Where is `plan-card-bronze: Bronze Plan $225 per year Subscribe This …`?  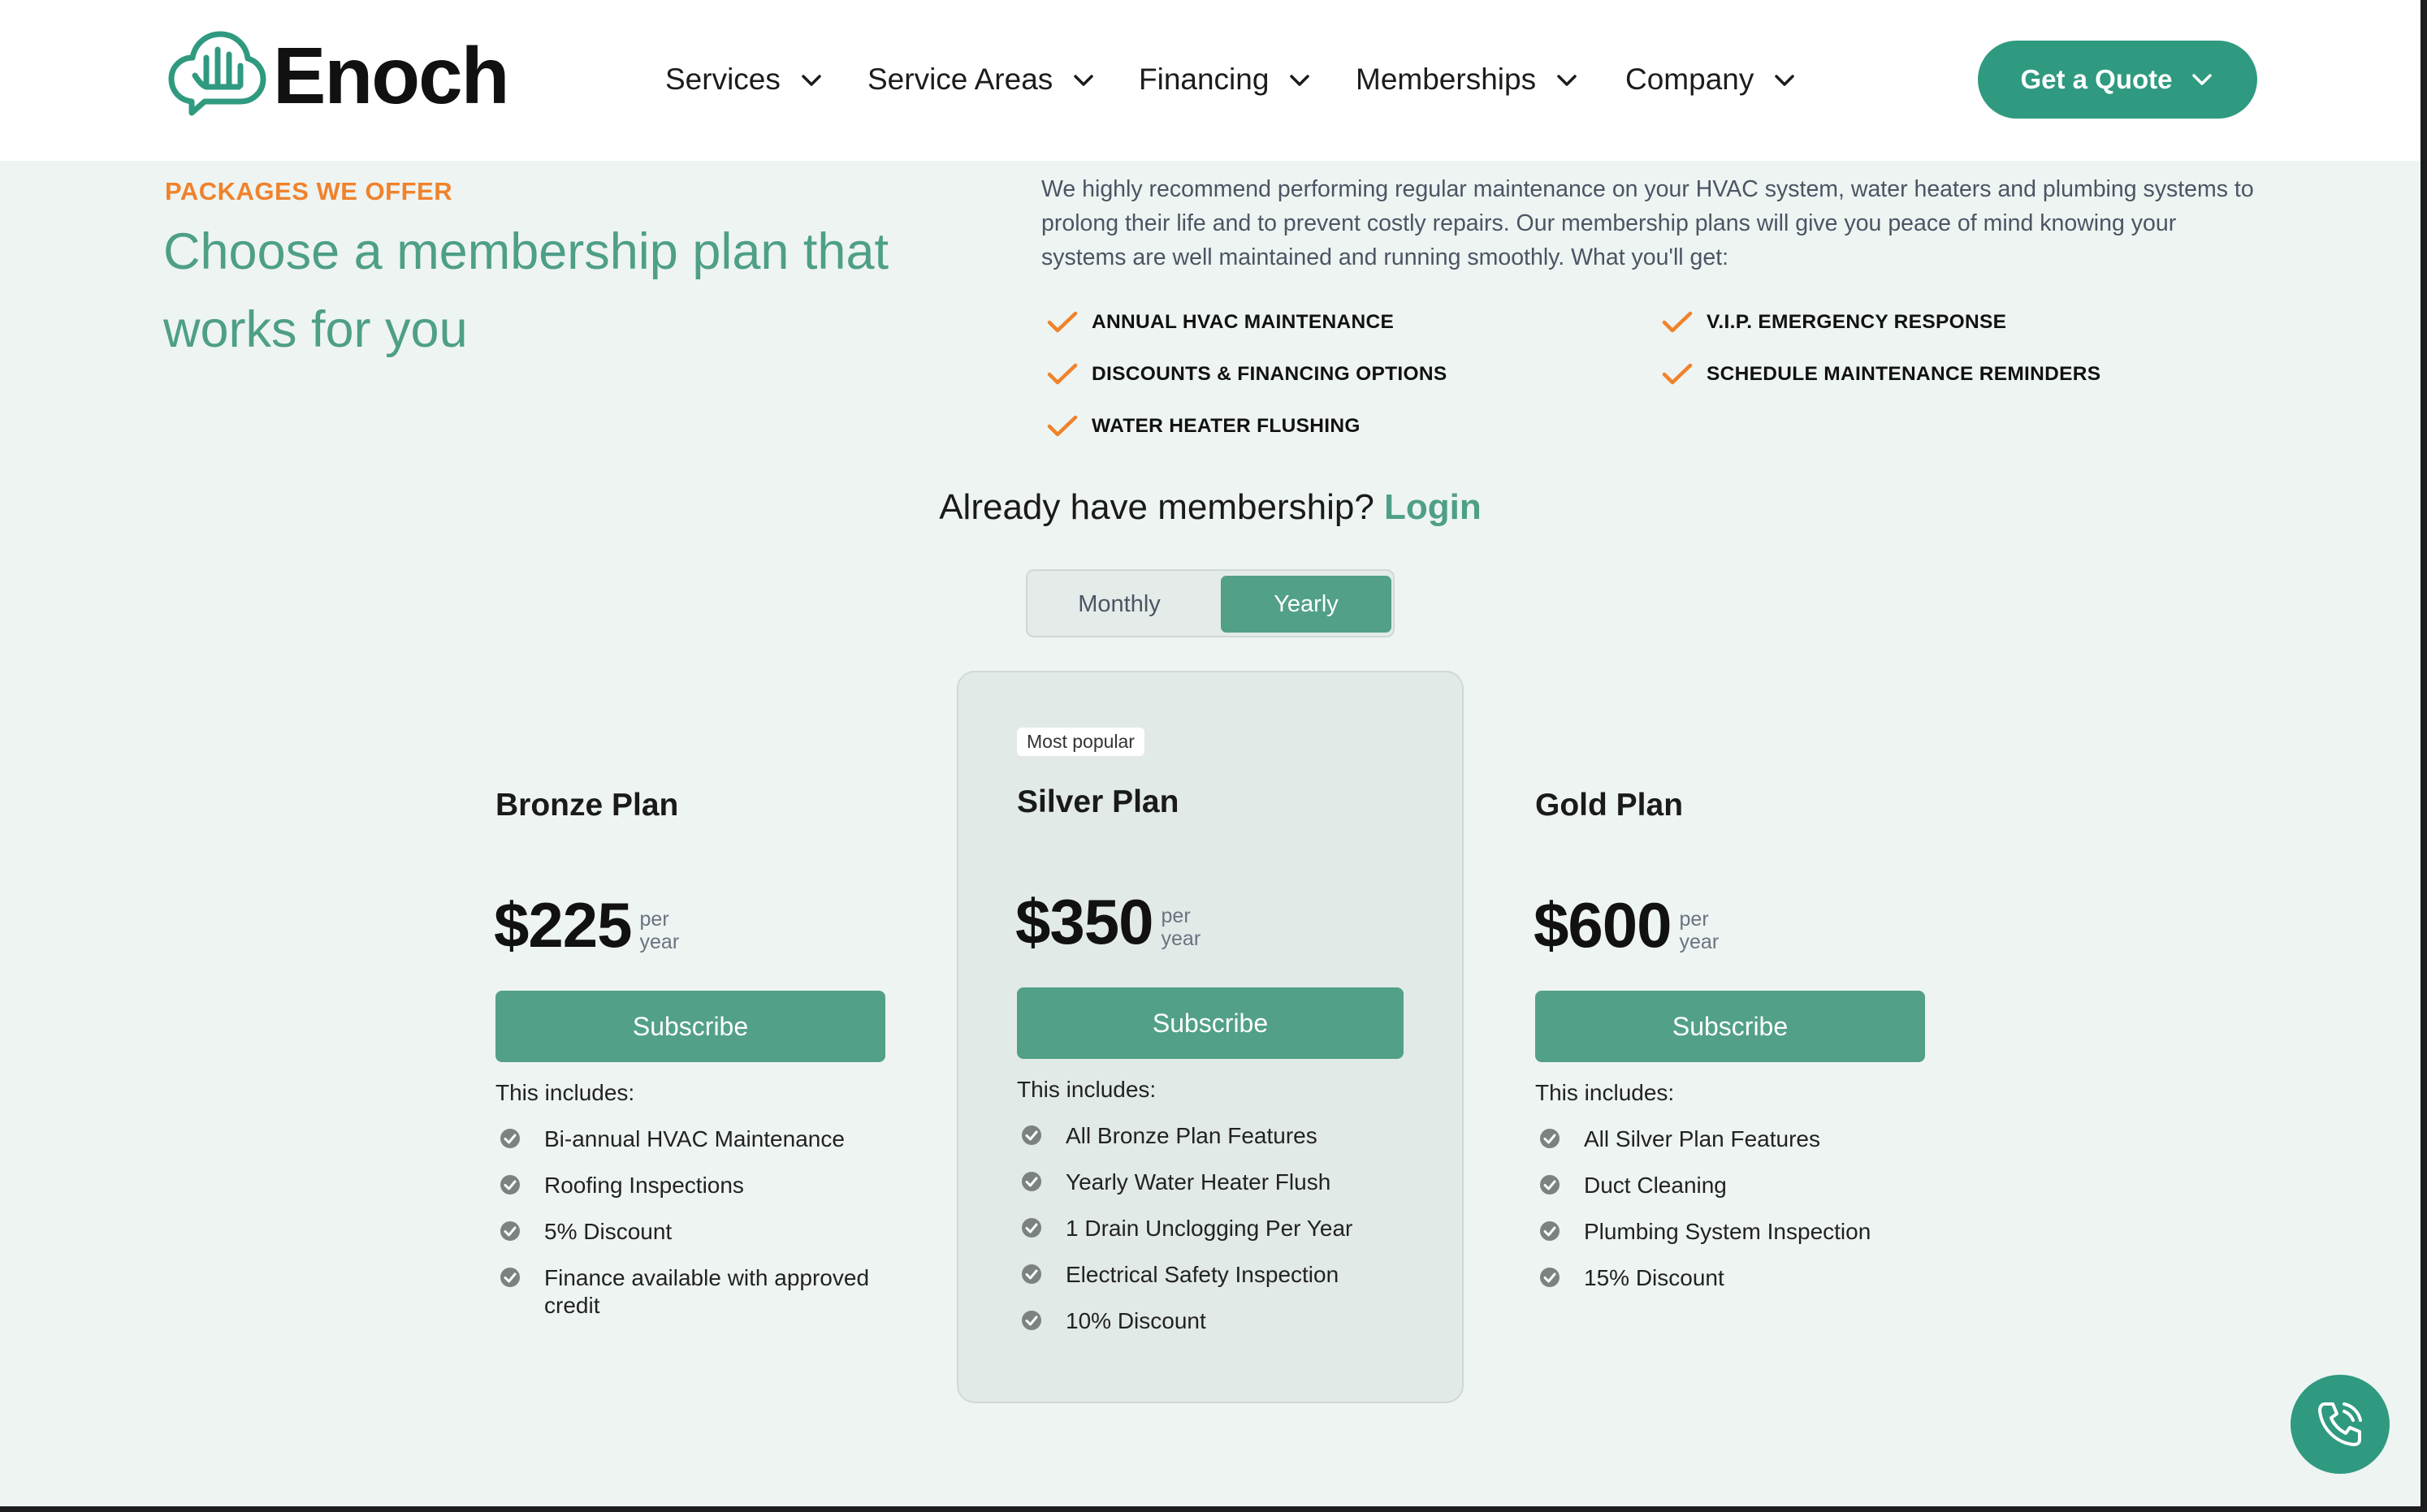 plan-card-bronze: Bronze Plan $225 per year Subscribe This … is located at coordinates (689, 1064).